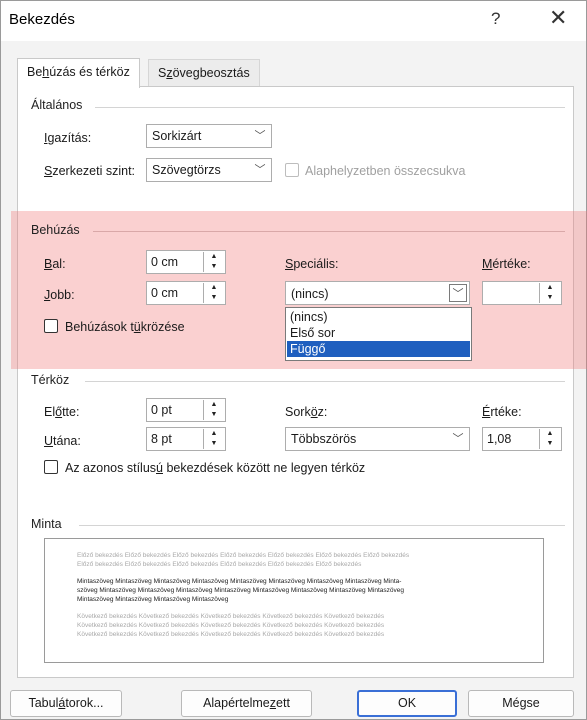 This screenshot has height=720, width=587. Describe the element at coordinates (377, 439) in the screenshot. I see `line-spacing-select: Többszörös ﹀` at that location.